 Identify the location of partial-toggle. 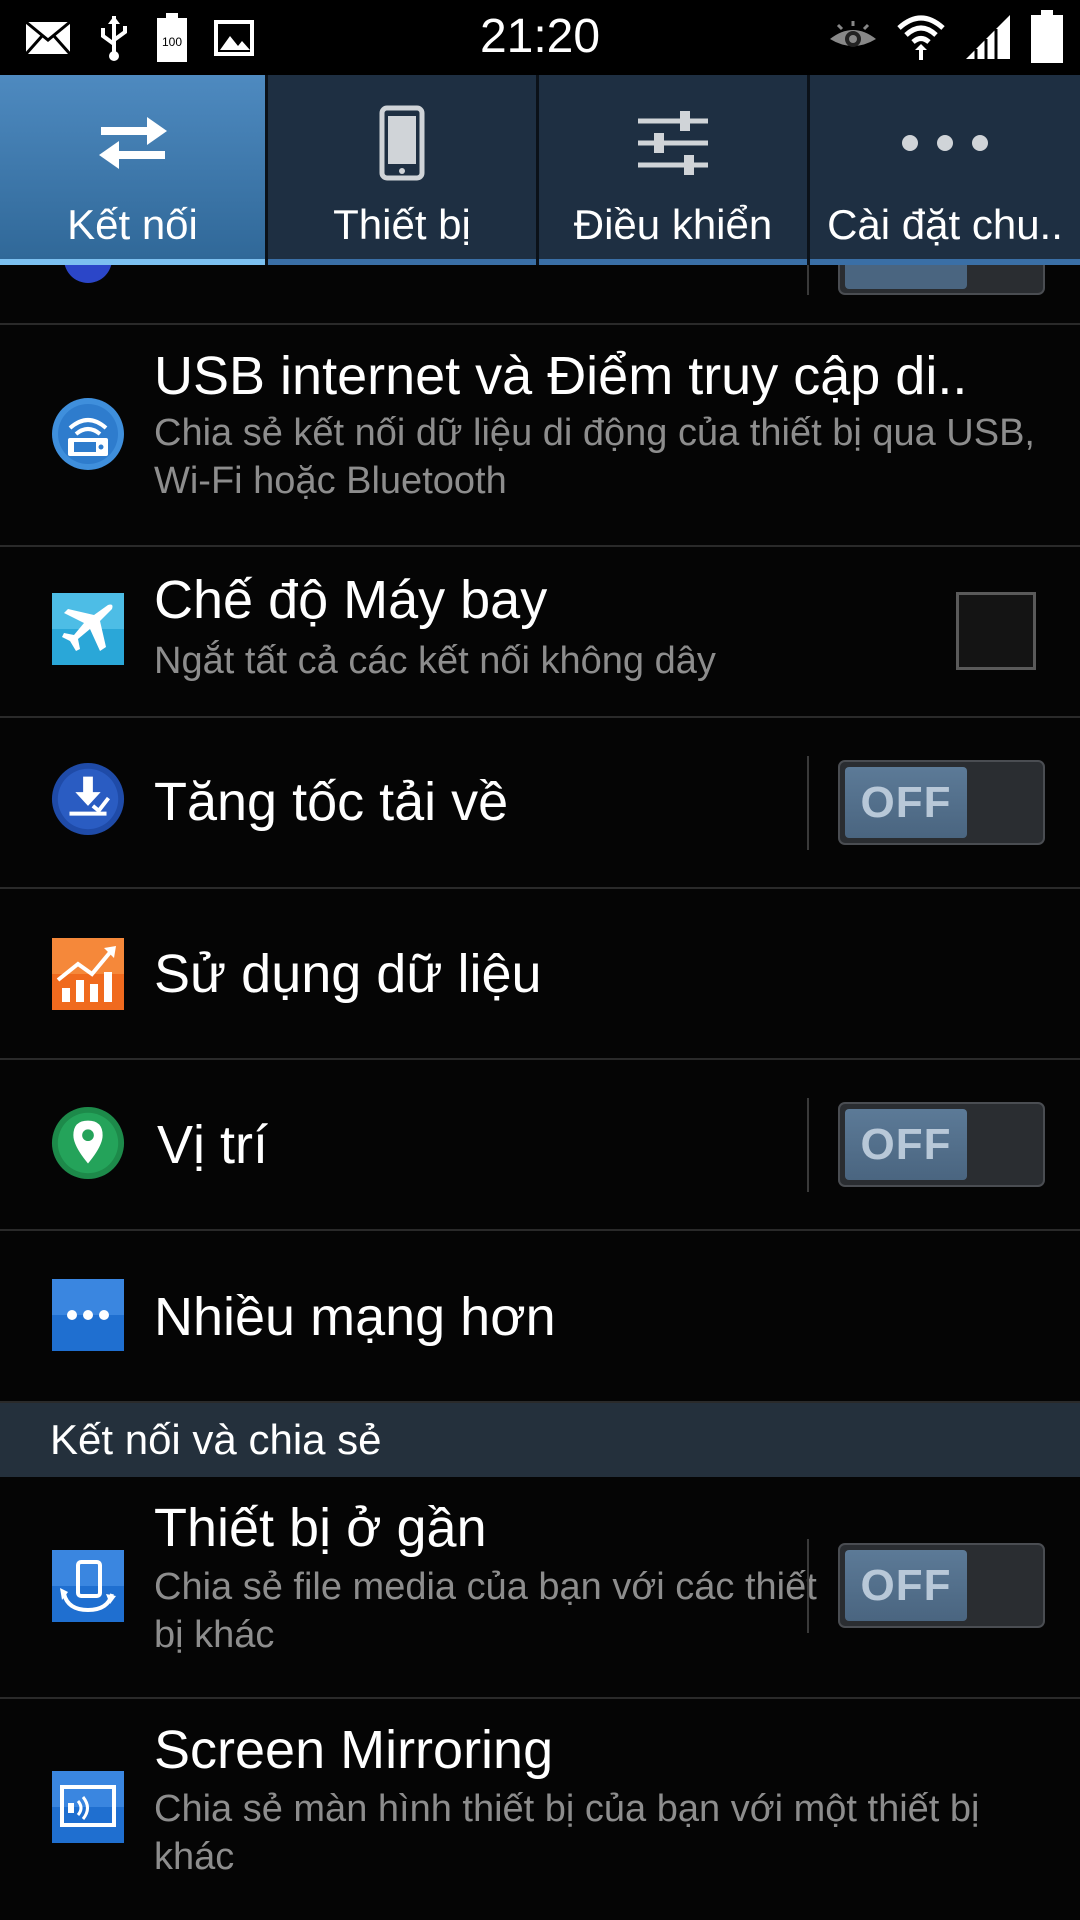
(941, 280).